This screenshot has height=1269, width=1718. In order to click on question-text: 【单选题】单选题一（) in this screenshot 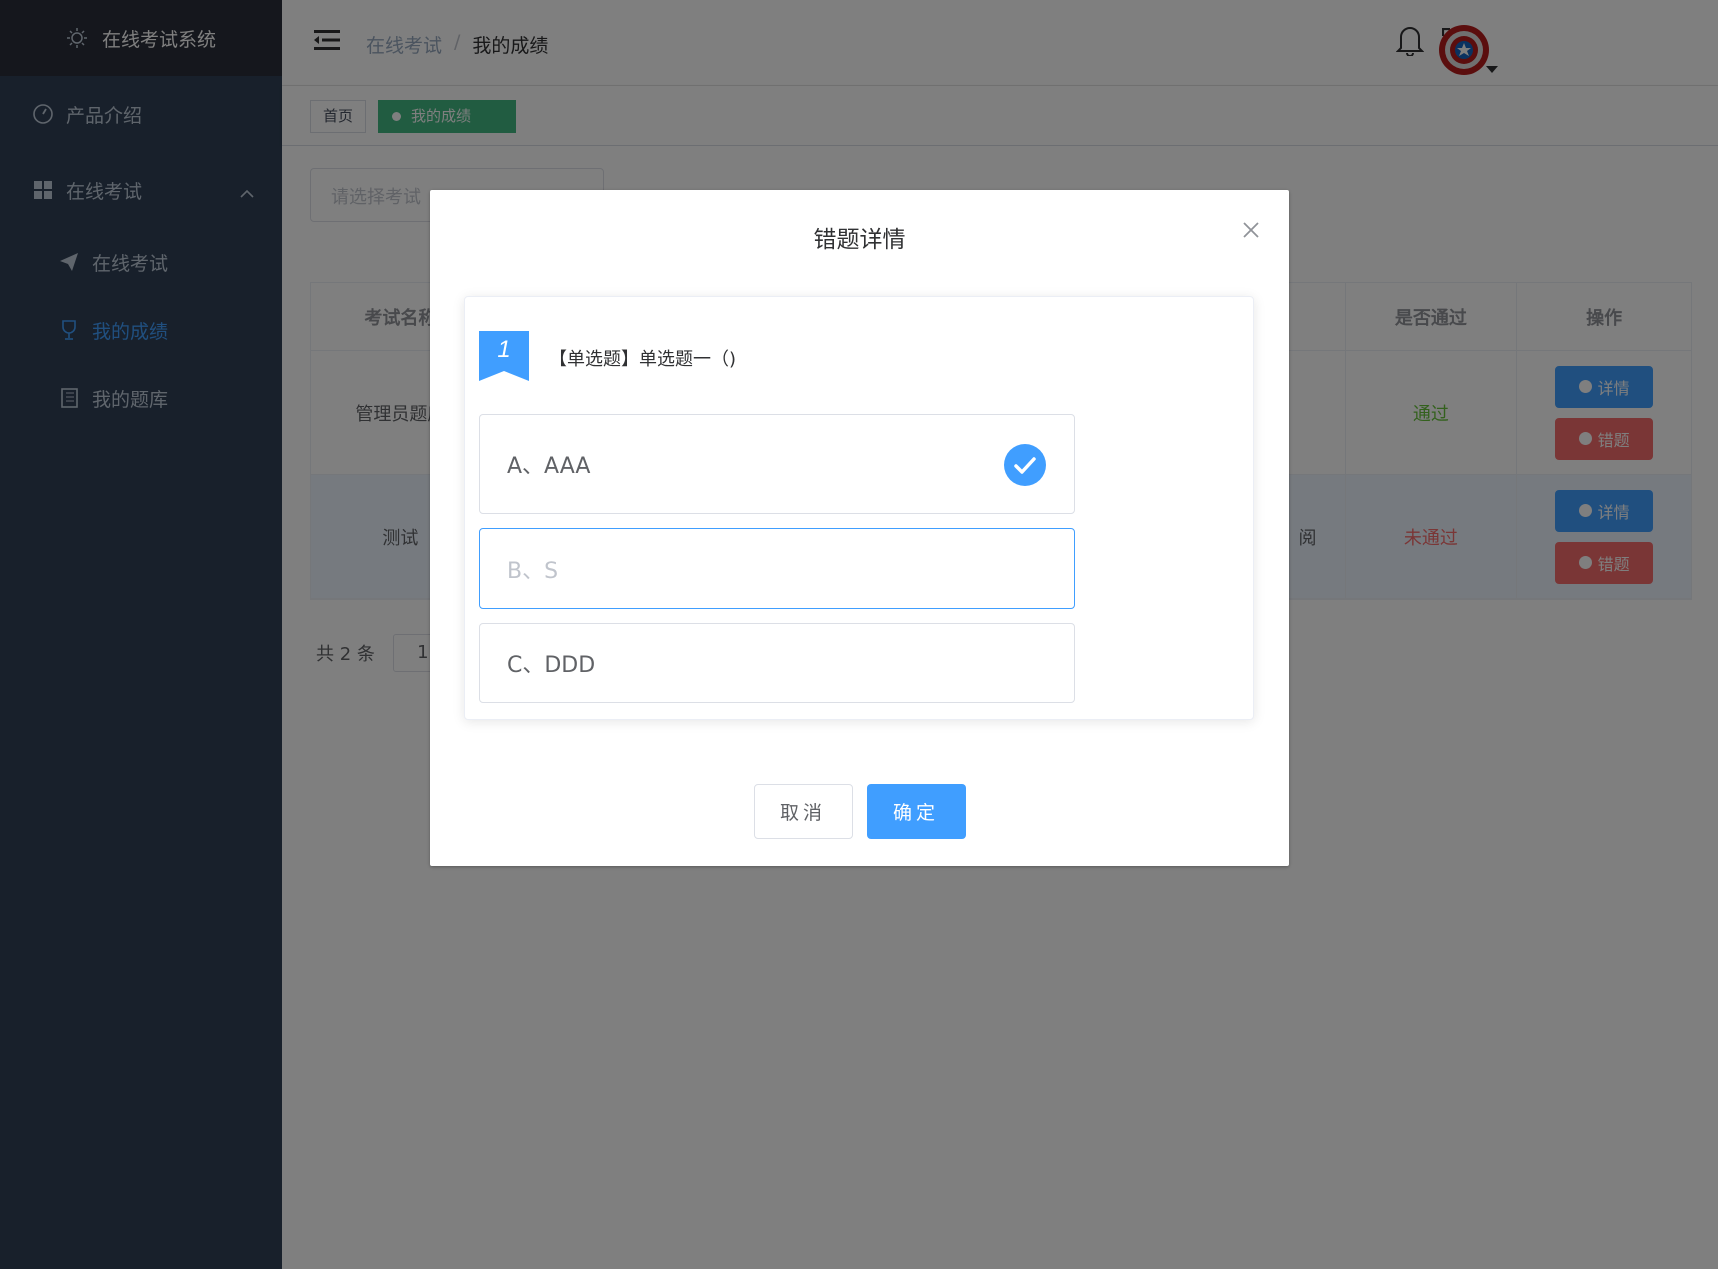, I will do `click(643, 359)`.